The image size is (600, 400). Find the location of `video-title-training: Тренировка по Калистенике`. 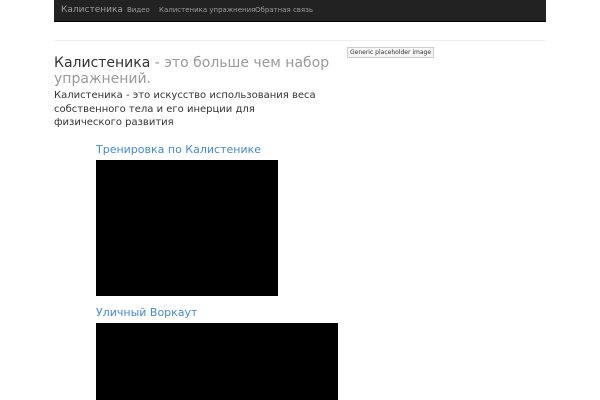

video-title-training: Тренировка по Калистенике is located at coordinates (178, 149).